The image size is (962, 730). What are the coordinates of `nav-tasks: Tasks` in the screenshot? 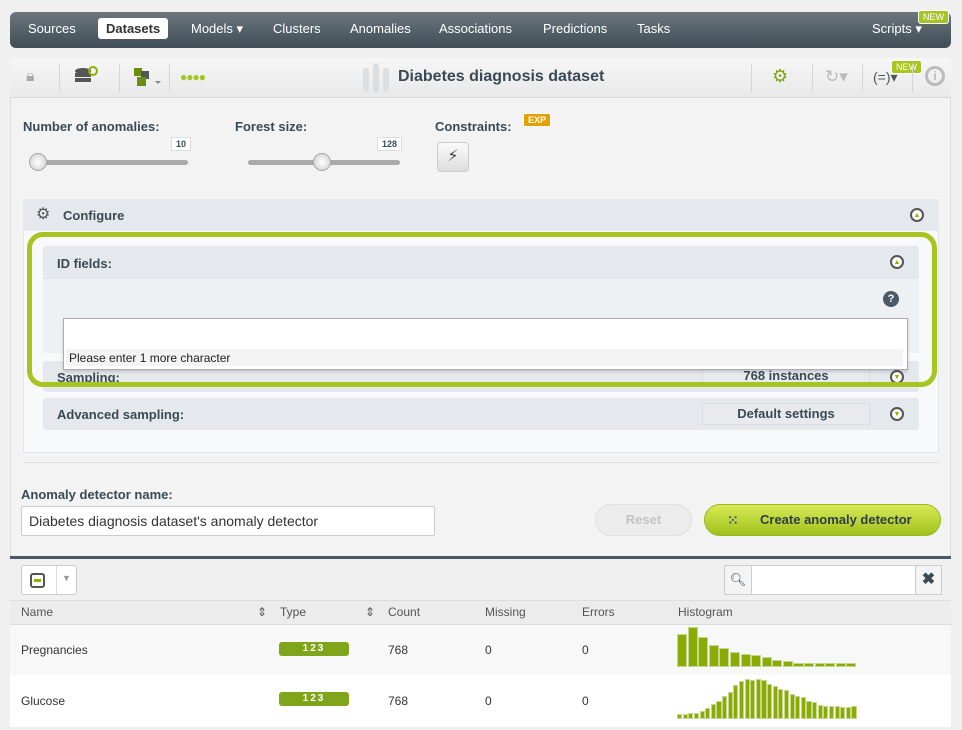 It's located at (653, 28).